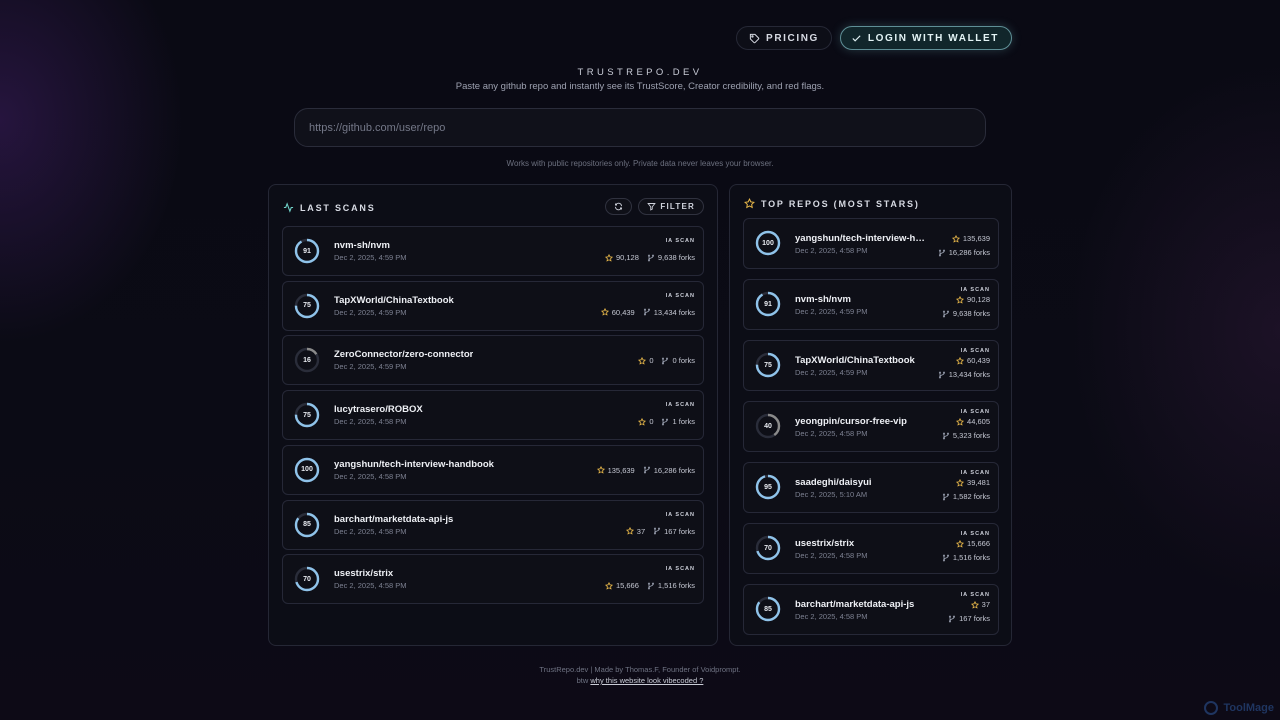 The image size is (1280, 720). What do you see at coordinates (652, 207) in the screenshot?
I see `filter-icon` at bounding box center [652, 207].